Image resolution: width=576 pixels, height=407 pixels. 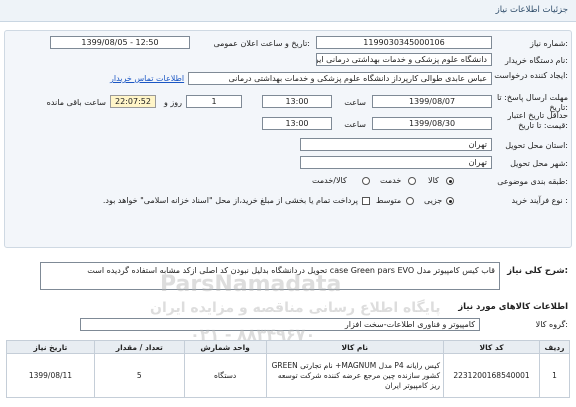 I want to click on category-label: طبقه بندی موضوعی:, so click(x=532, y=181).